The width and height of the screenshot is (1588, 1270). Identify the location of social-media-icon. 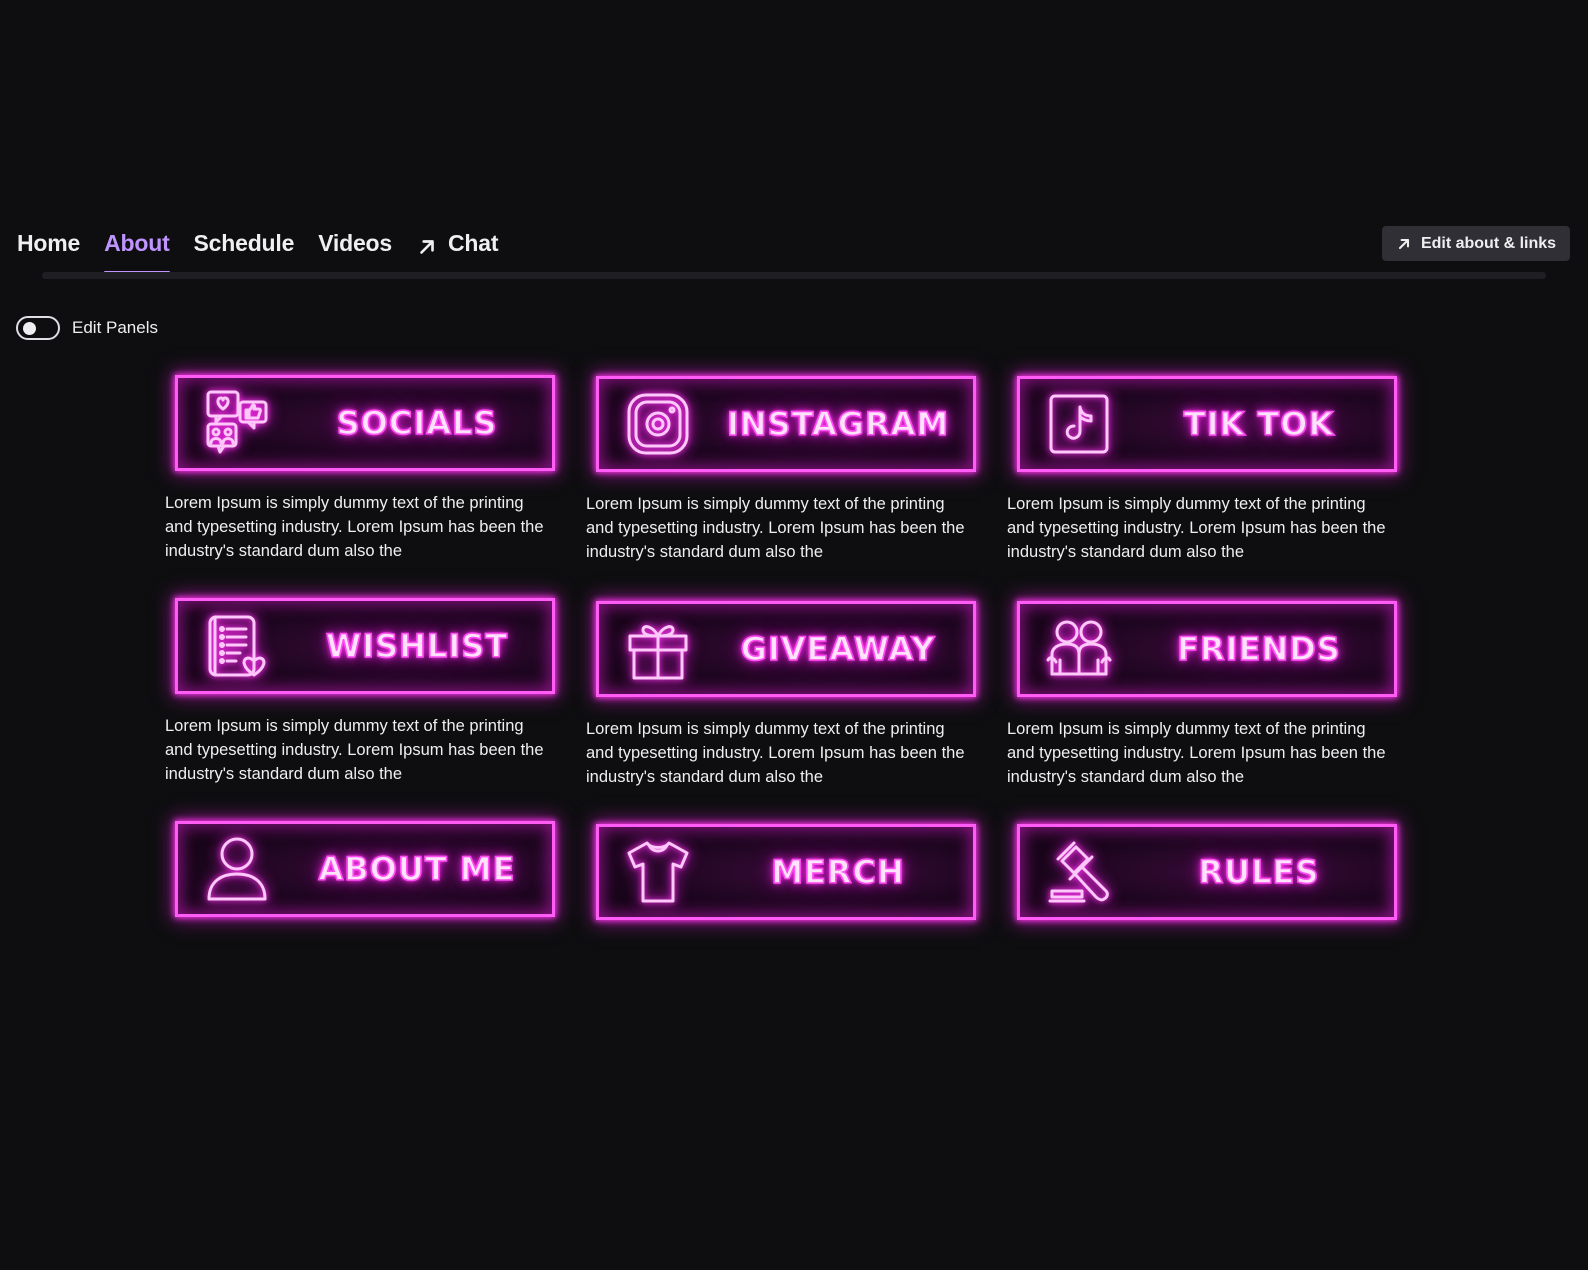
(237, 422).